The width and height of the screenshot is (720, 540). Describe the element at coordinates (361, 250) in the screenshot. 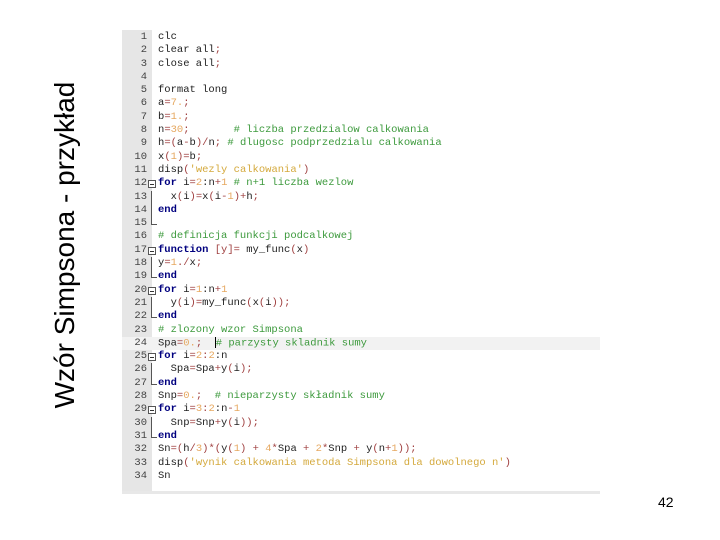

I see `code-line: 17 function [y]= my_func(x)` at that location.